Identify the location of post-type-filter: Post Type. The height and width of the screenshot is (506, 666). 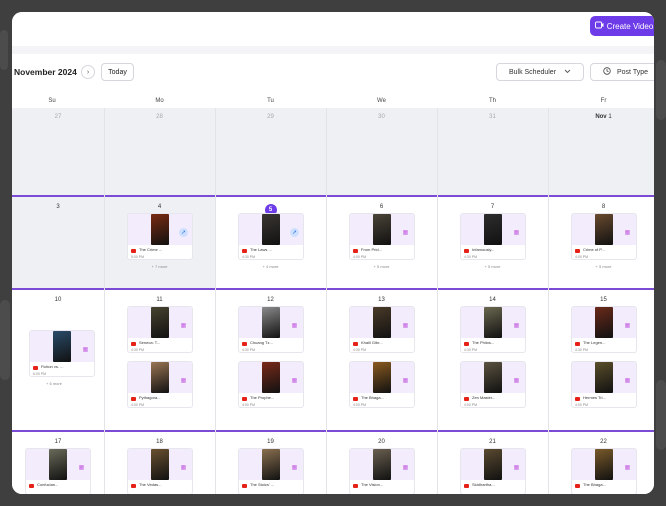
(622, 72).